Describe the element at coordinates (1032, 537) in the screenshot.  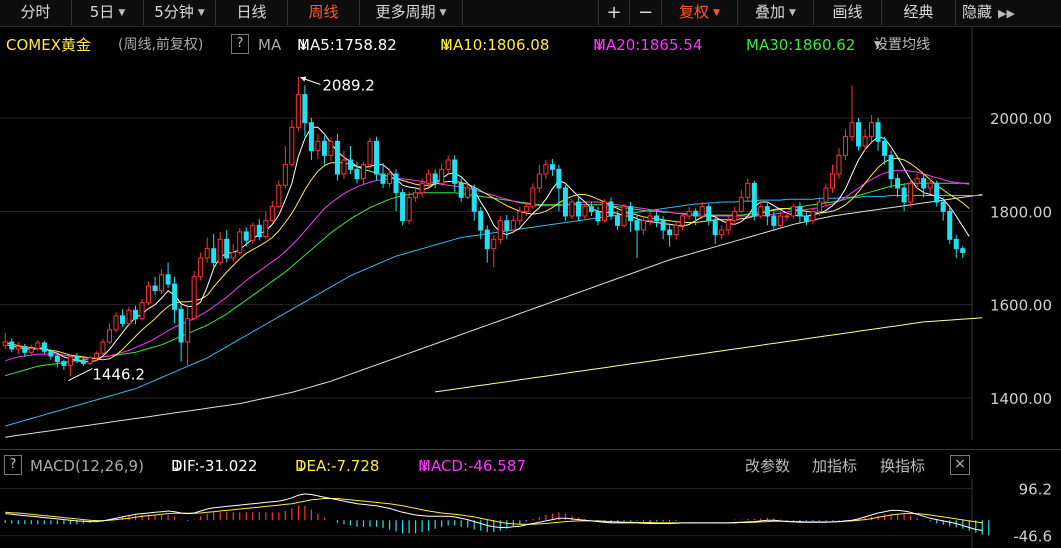
I see `macd-axis-label: -46.6` at that location.